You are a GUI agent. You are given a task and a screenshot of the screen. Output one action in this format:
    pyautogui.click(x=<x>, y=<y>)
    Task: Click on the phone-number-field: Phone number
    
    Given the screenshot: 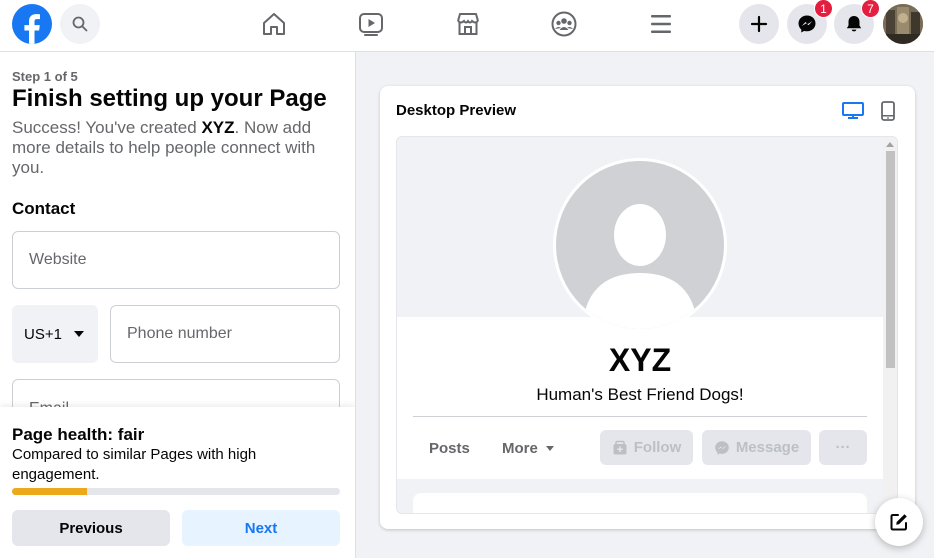 What is the action you would take?
    pyautogui.click(x=225, y=334)
    